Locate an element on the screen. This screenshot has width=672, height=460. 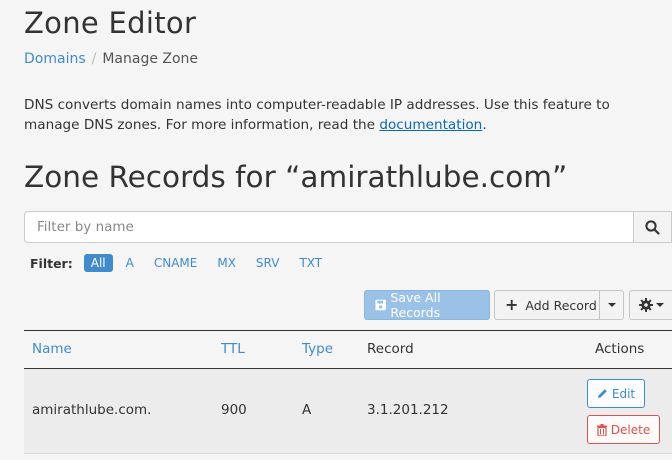
filter-a: A is located at coordinates (130, 263).